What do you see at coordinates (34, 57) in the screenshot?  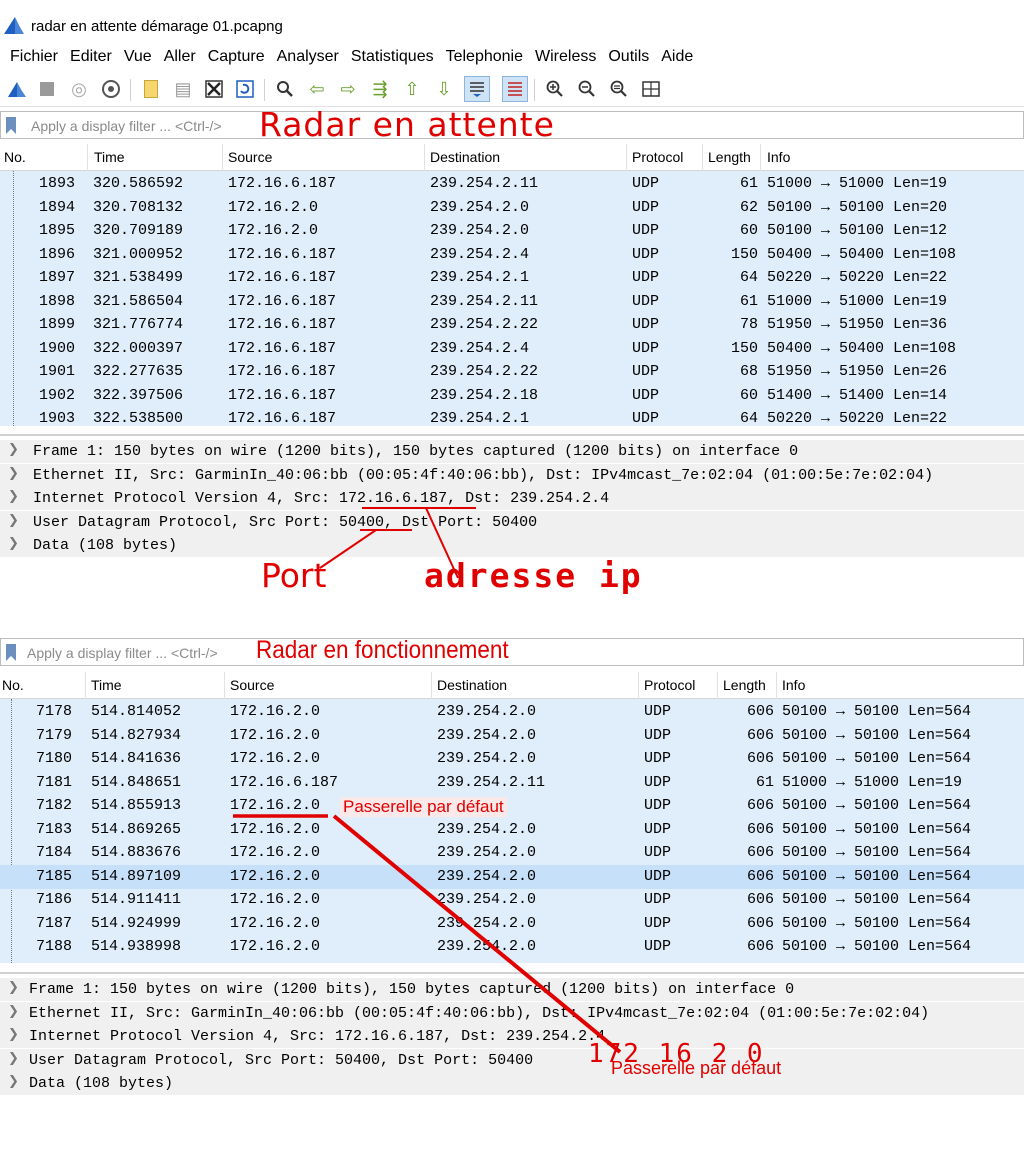 I see `menu-fichier: Fichier` at bounding box center [34, 57].